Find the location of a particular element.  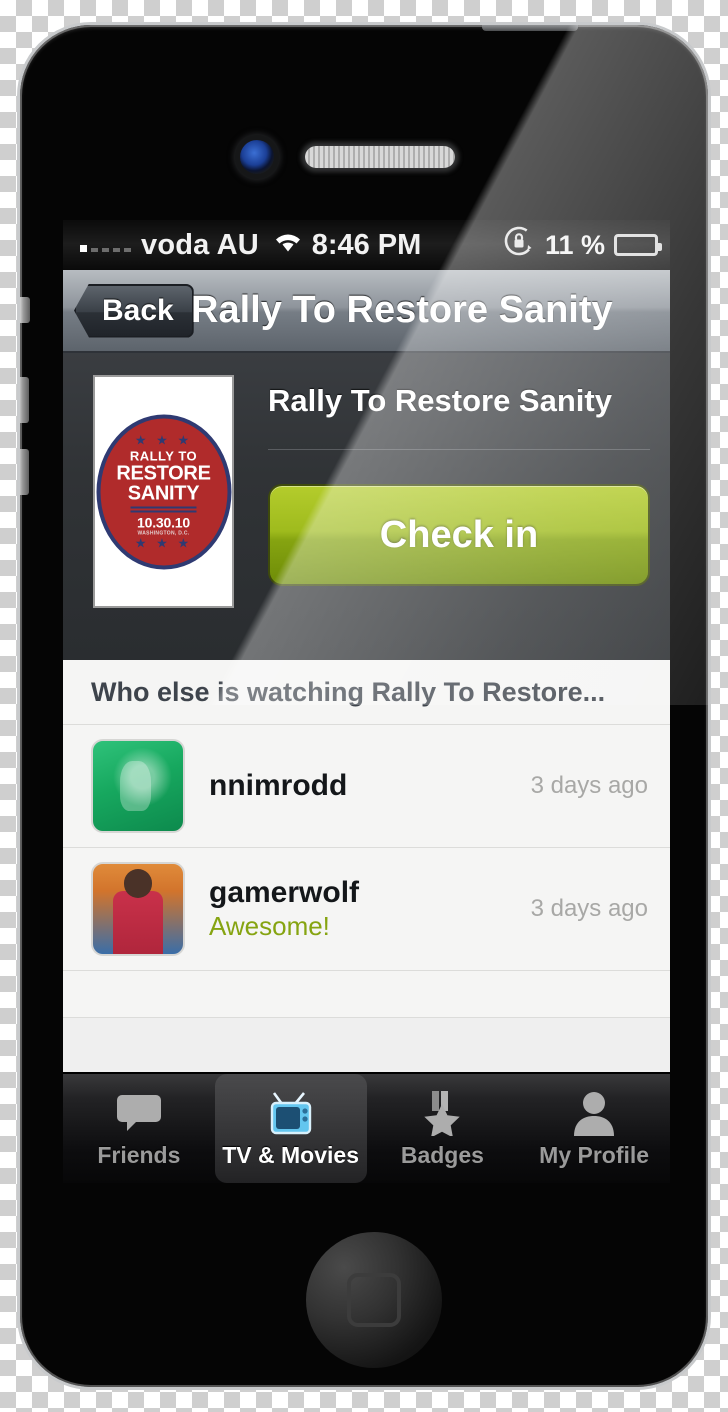

home-button is located at coordinates (374, 1300).